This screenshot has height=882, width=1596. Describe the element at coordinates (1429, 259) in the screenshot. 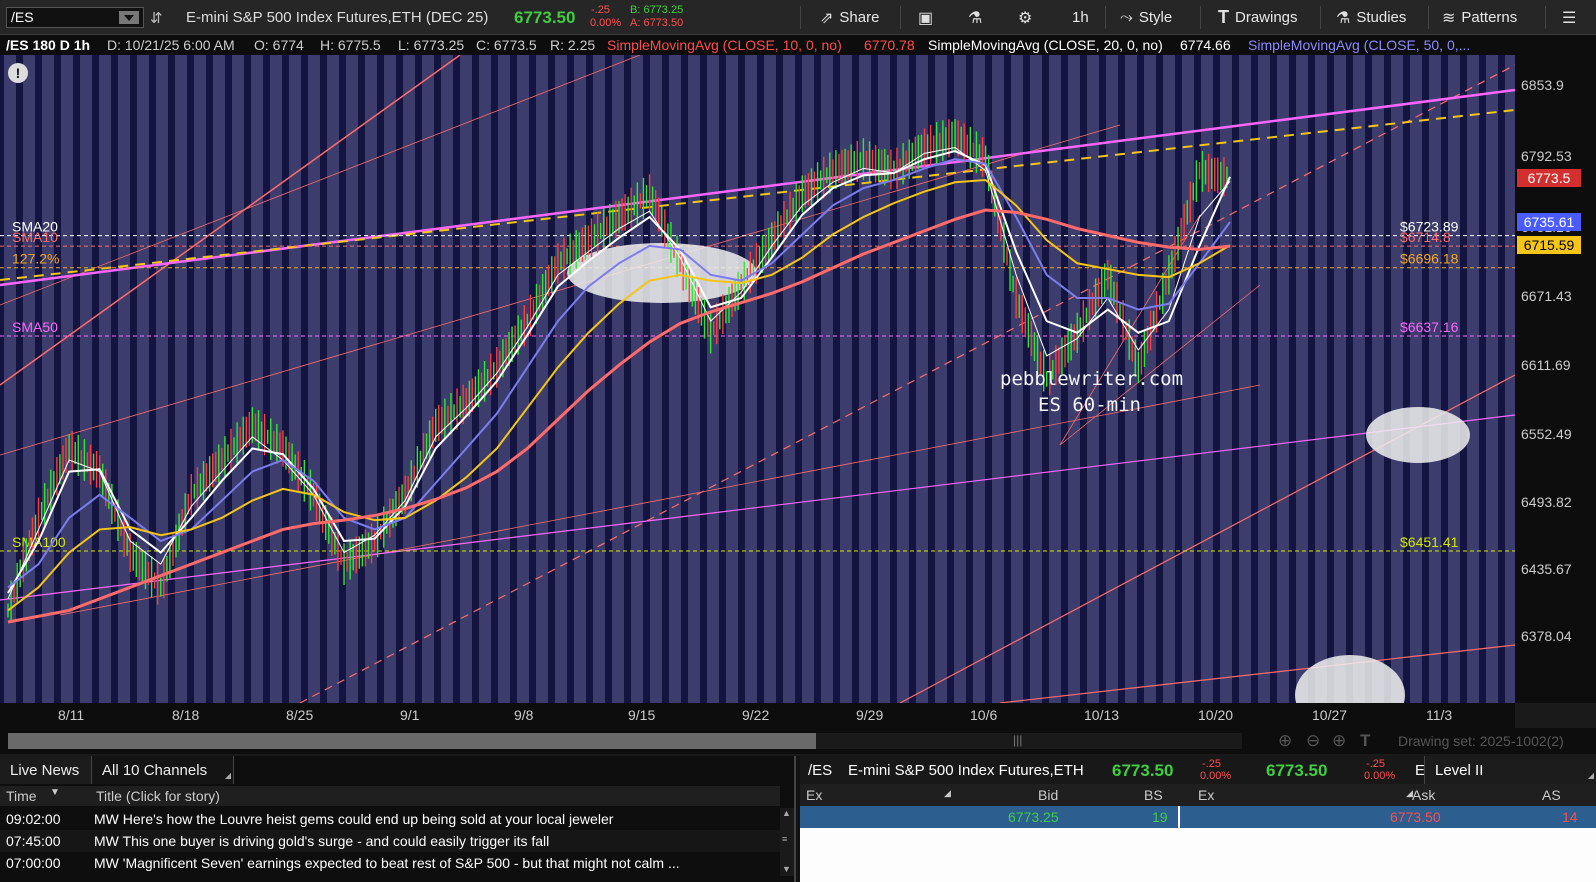

I see `level-price-label: $6696.18` at that location.